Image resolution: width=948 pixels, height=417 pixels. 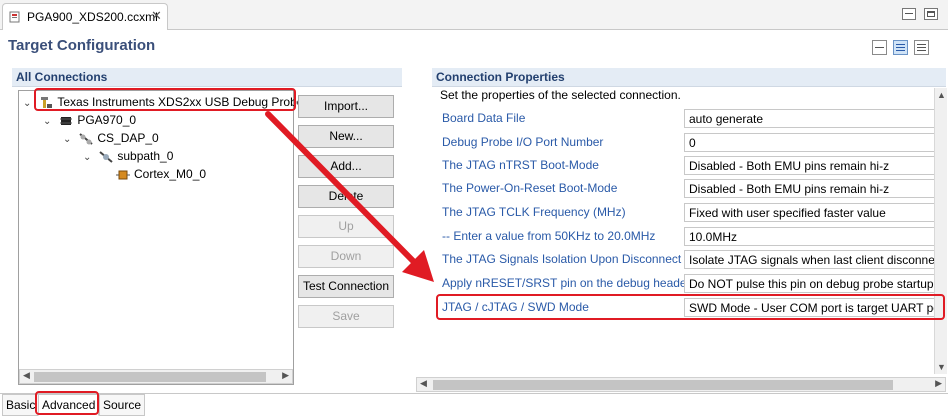 I want to click on tree-item-subpath: ⌄ subpath_0, so click(x=128, y=156).